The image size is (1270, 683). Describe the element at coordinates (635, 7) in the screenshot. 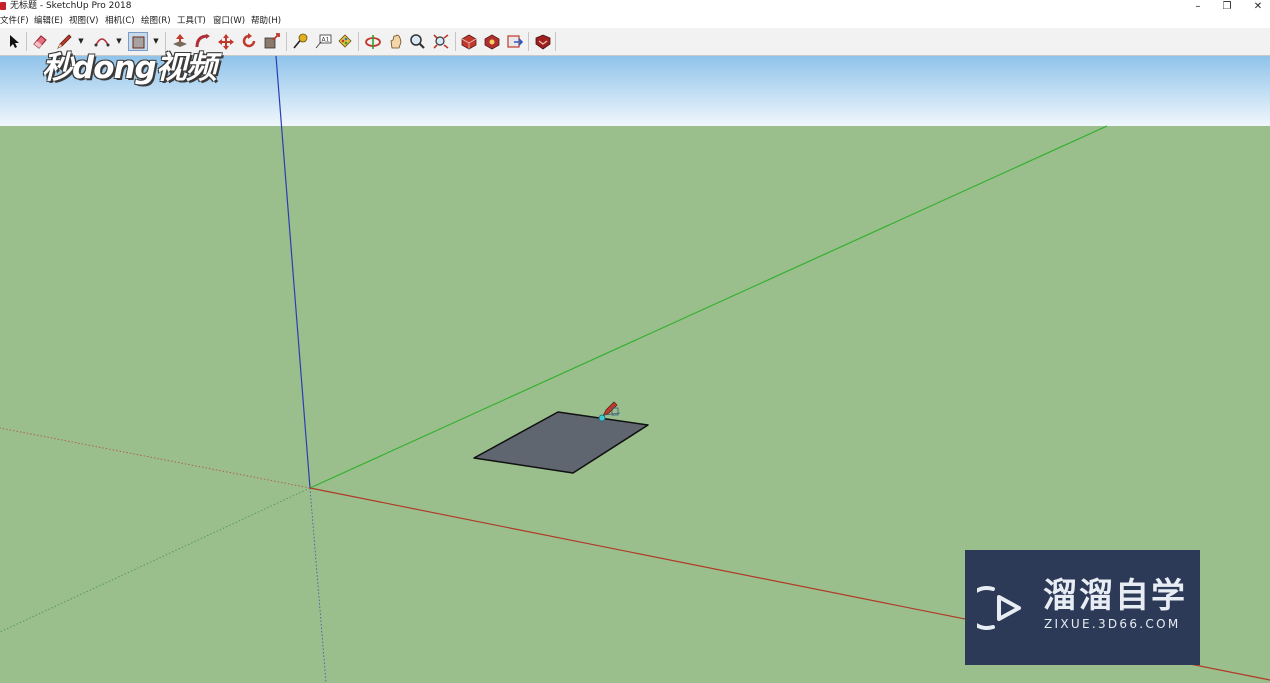

I see `title-bar: 无标题 - SketchUp Pro 2018 – ❐ ✕` at that location.